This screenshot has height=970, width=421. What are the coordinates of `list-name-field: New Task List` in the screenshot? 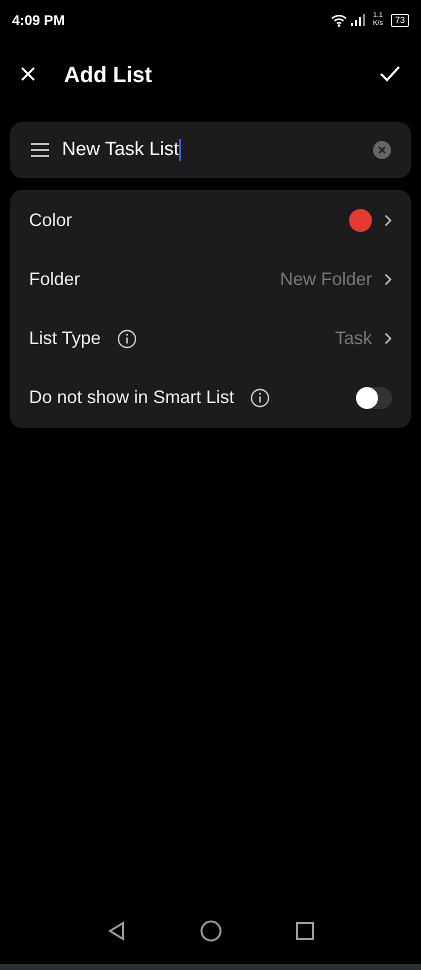 It's located at (210, 150).